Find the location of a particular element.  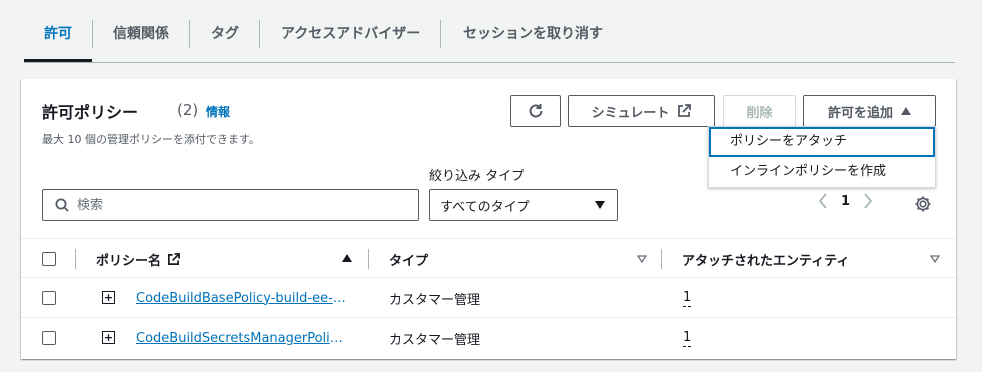

chevron-right-icon is located at coordinates (868, 201).